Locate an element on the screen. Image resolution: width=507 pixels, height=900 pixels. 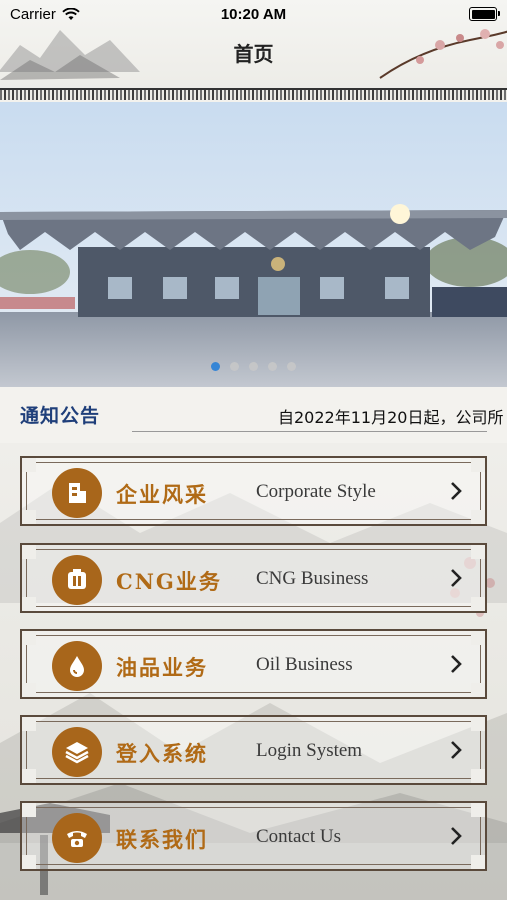
menu-item-title-cn: 登入系统 is located at coordinates (162, 753).